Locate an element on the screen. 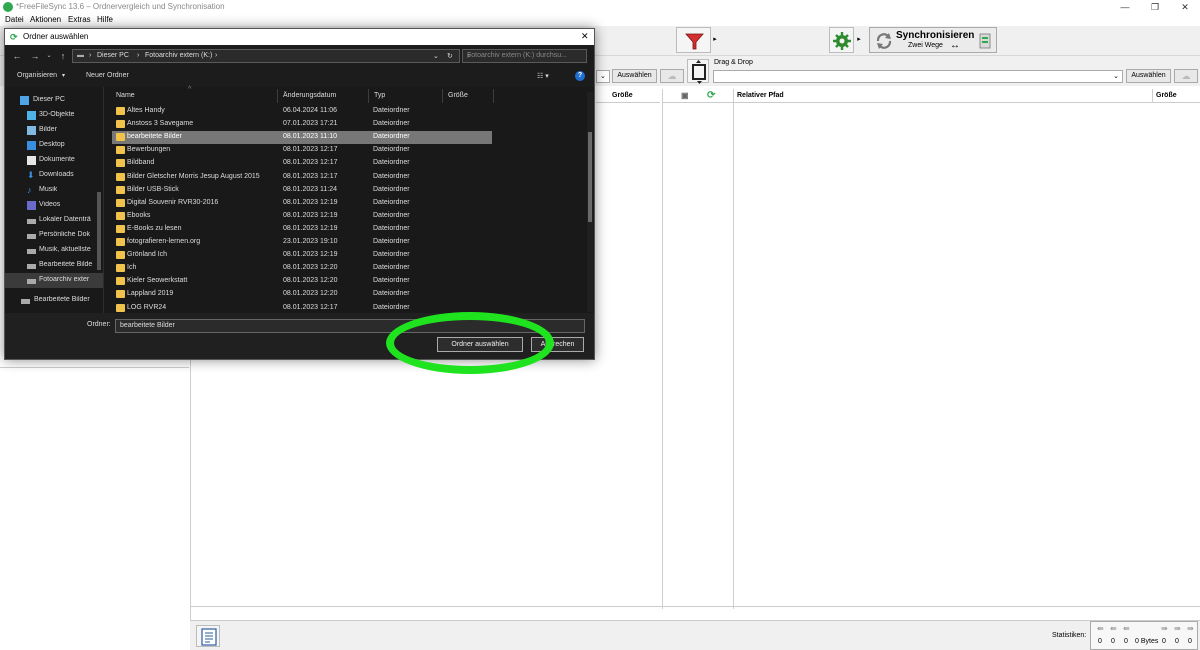 This screenshot has height=650, width=1200. breadcrumb-drive: Fotoarchiv extern (K:) is located at coordinates (178, 55).